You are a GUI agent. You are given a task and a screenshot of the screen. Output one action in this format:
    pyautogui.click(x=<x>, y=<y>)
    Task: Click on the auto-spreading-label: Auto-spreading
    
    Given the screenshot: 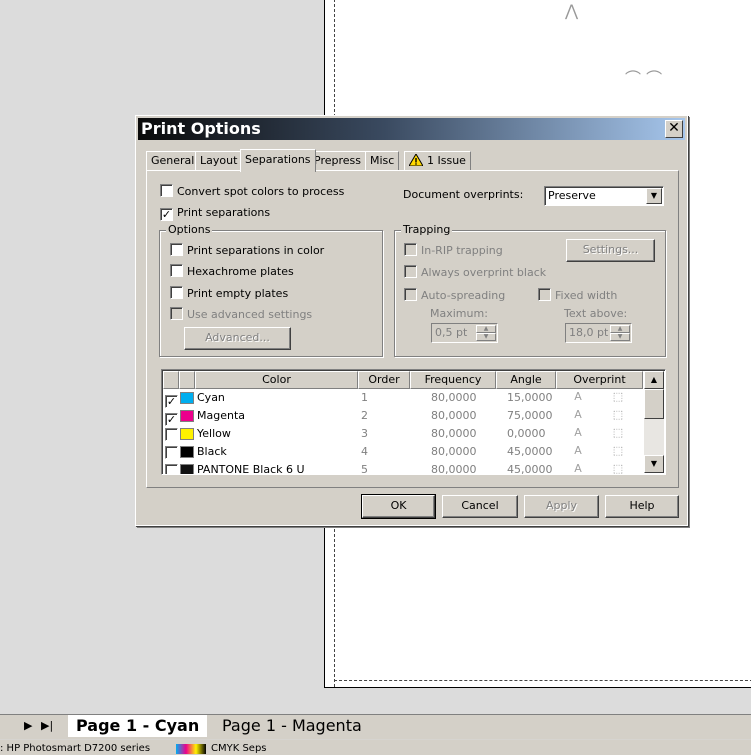 What is the action you would take?
    pyautogui.click(x=463, y=295)
    